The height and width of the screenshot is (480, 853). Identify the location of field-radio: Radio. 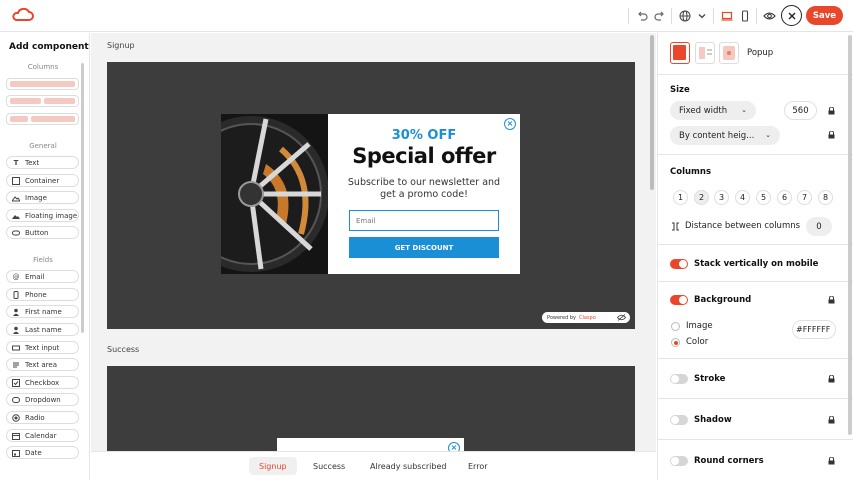
(42, 417).